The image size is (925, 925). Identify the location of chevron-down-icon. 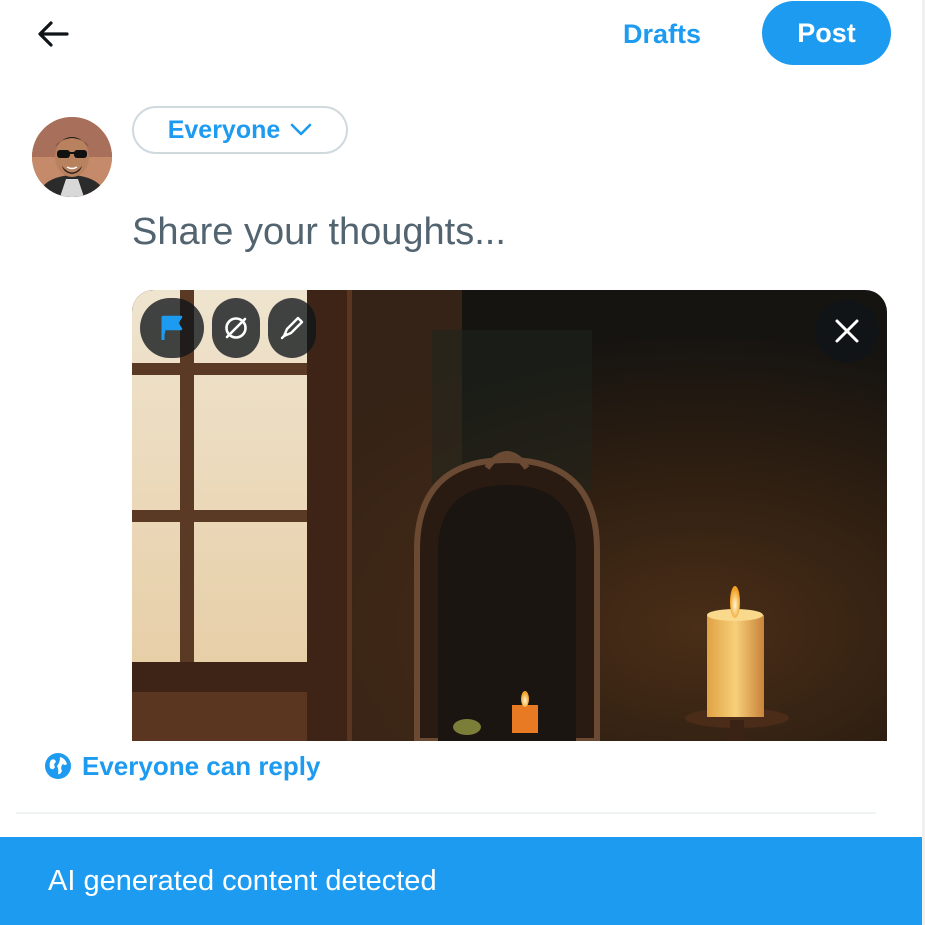
(301, 129).